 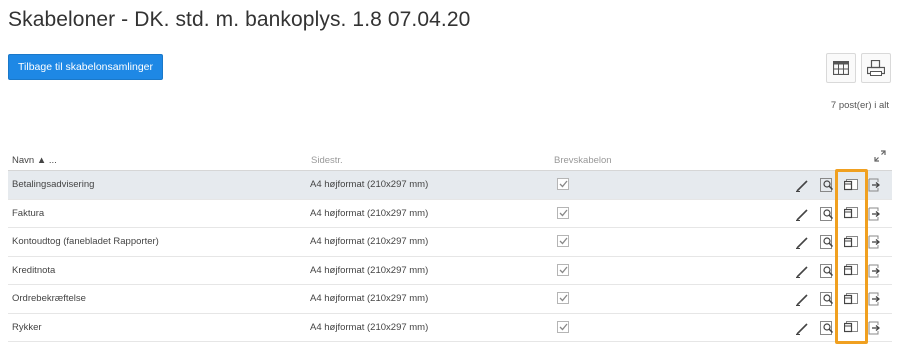 I want to click on row-name: Faktura, so click(x=28, y=213).